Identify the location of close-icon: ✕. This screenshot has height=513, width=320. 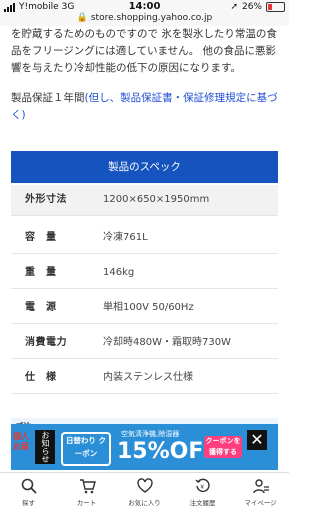
(257, 440).